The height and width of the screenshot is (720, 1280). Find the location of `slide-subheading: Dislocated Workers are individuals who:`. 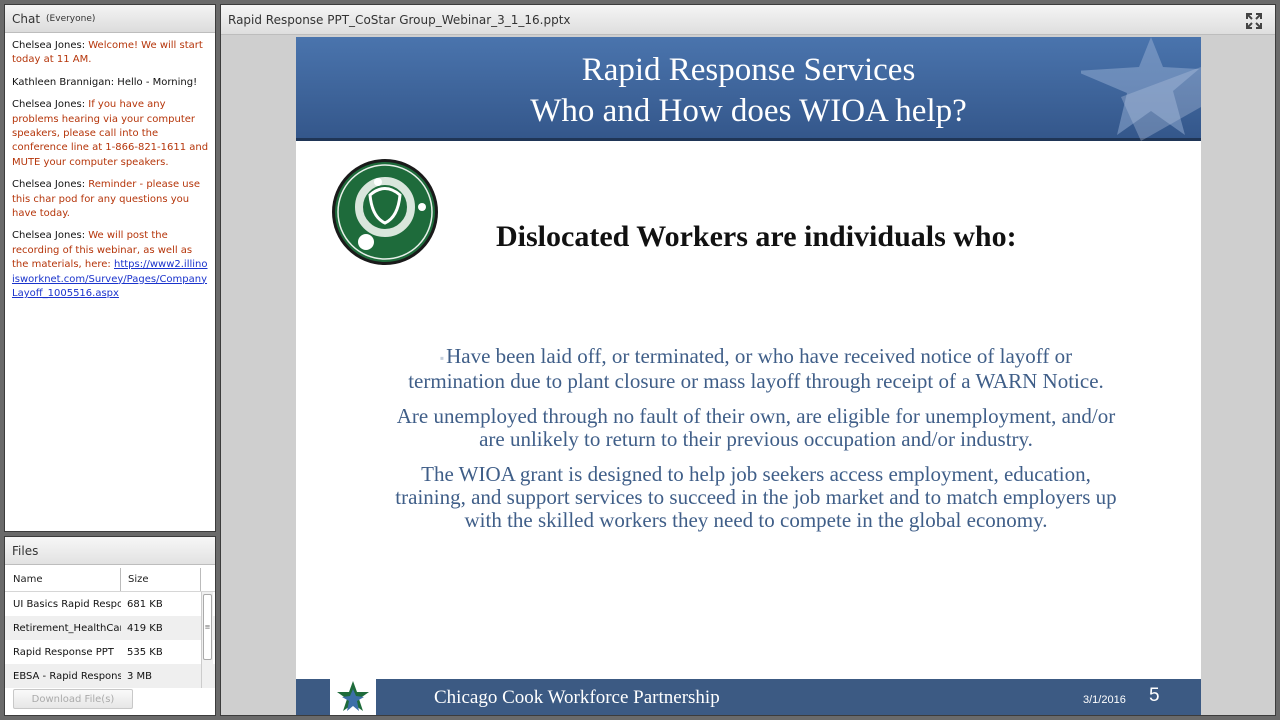

slide-subheading: Dislocated Workers are individuals who: is located at coordinates (756, 236).